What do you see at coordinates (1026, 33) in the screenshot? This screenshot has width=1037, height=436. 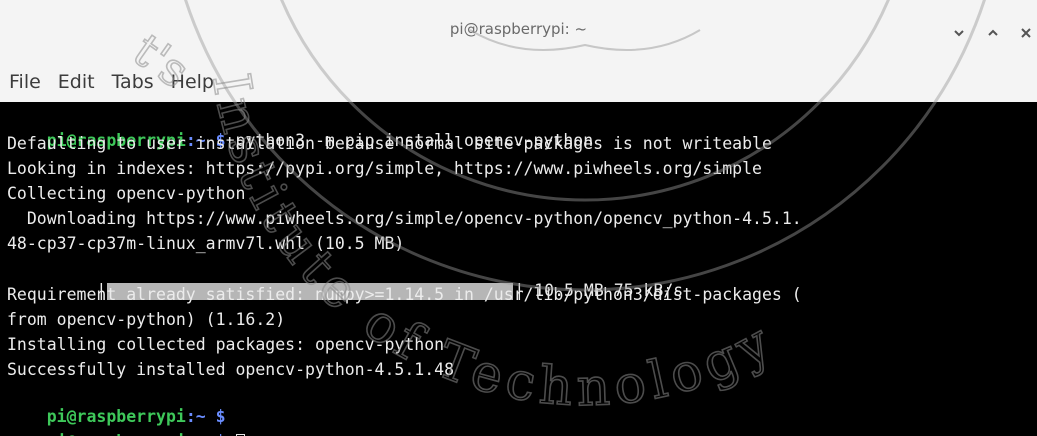 I see `close-icon` at bounding box center [1026, 33].